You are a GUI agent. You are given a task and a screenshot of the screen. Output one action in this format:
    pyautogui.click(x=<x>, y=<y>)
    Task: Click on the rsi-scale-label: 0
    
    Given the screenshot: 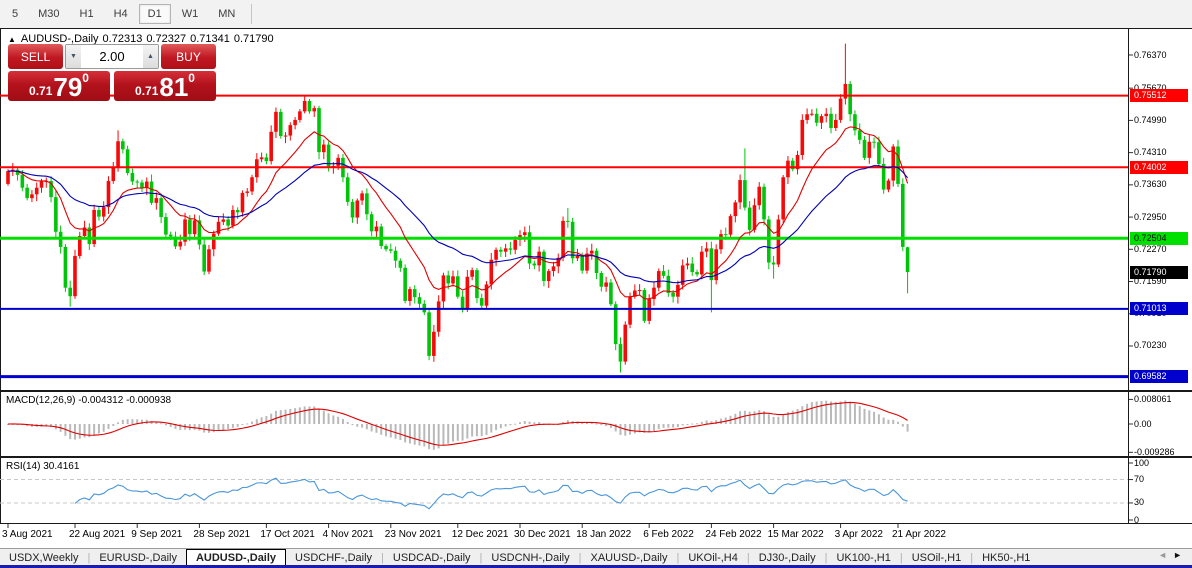 What is the action you would take?
    pyautogui.click(x=1137, y=519)
    